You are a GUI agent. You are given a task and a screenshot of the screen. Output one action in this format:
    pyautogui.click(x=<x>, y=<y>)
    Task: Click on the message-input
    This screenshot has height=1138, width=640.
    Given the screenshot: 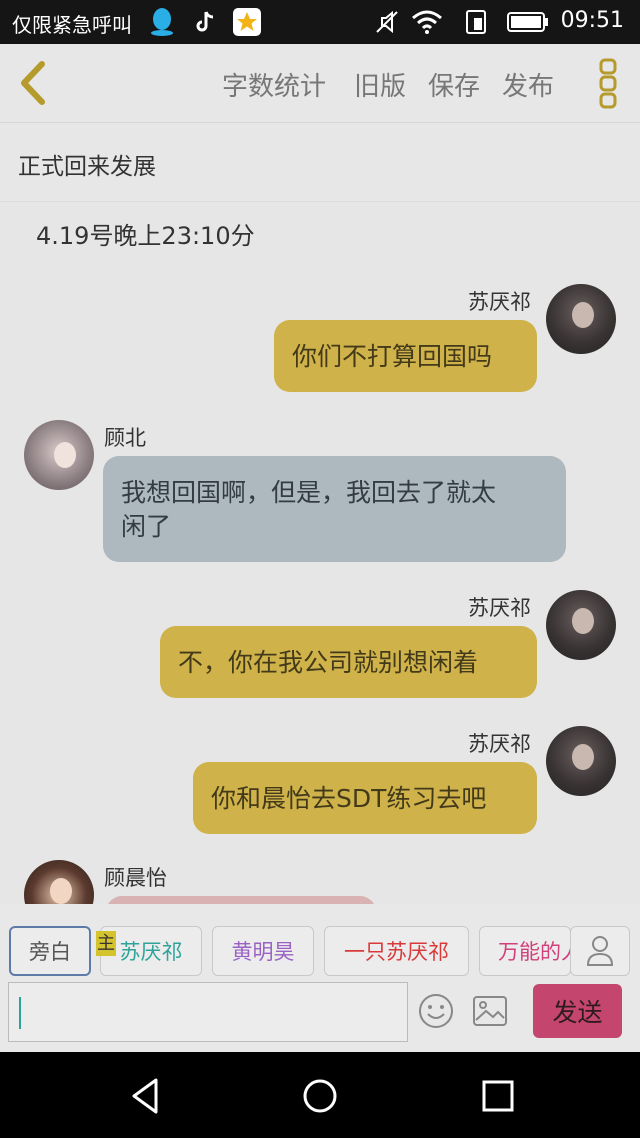 What is the action you would take?
    pyautogui.click(x=208, y=1012)
    